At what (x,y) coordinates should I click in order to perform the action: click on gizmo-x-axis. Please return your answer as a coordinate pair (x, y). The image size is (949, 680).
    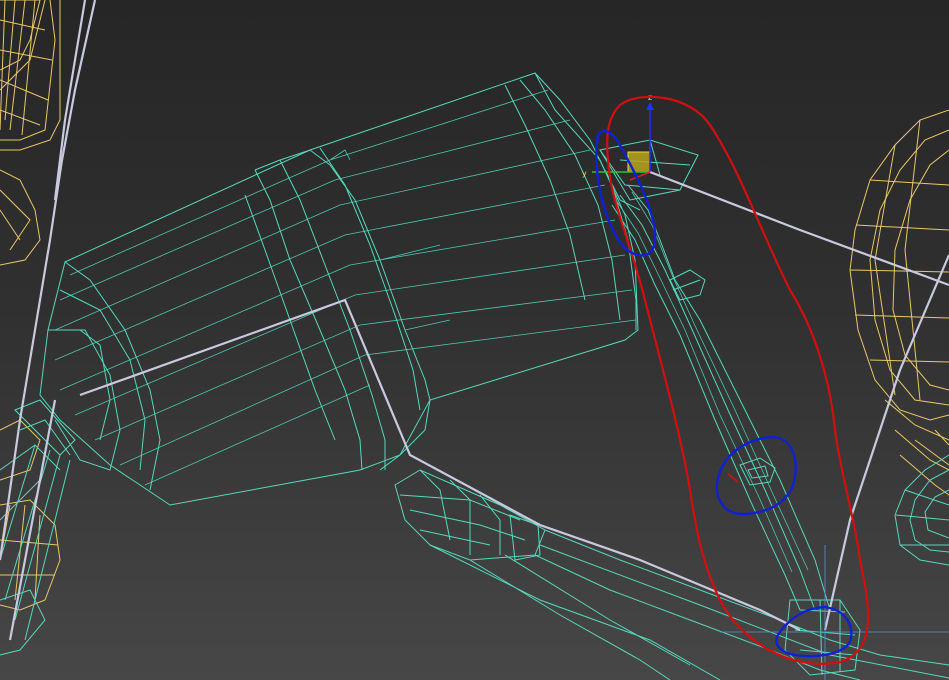
    Looking at the image, I should click on (640, 176).